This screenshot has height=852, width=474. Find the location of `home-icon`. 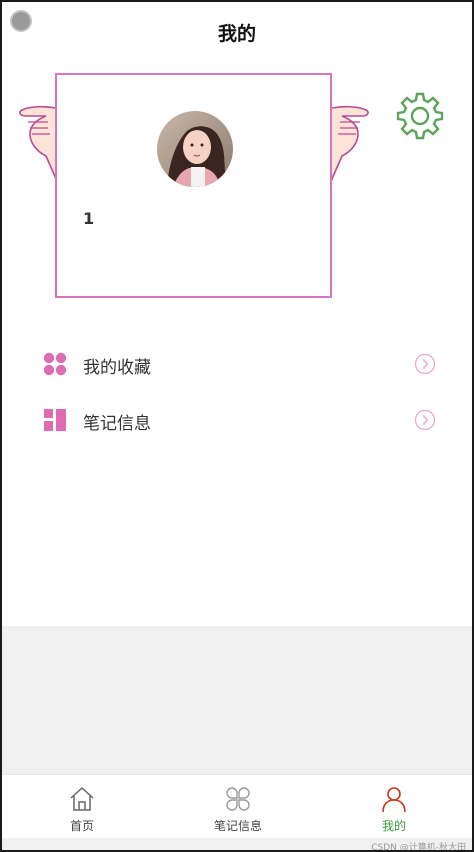

home-icon is located at coordinates (82, 798).